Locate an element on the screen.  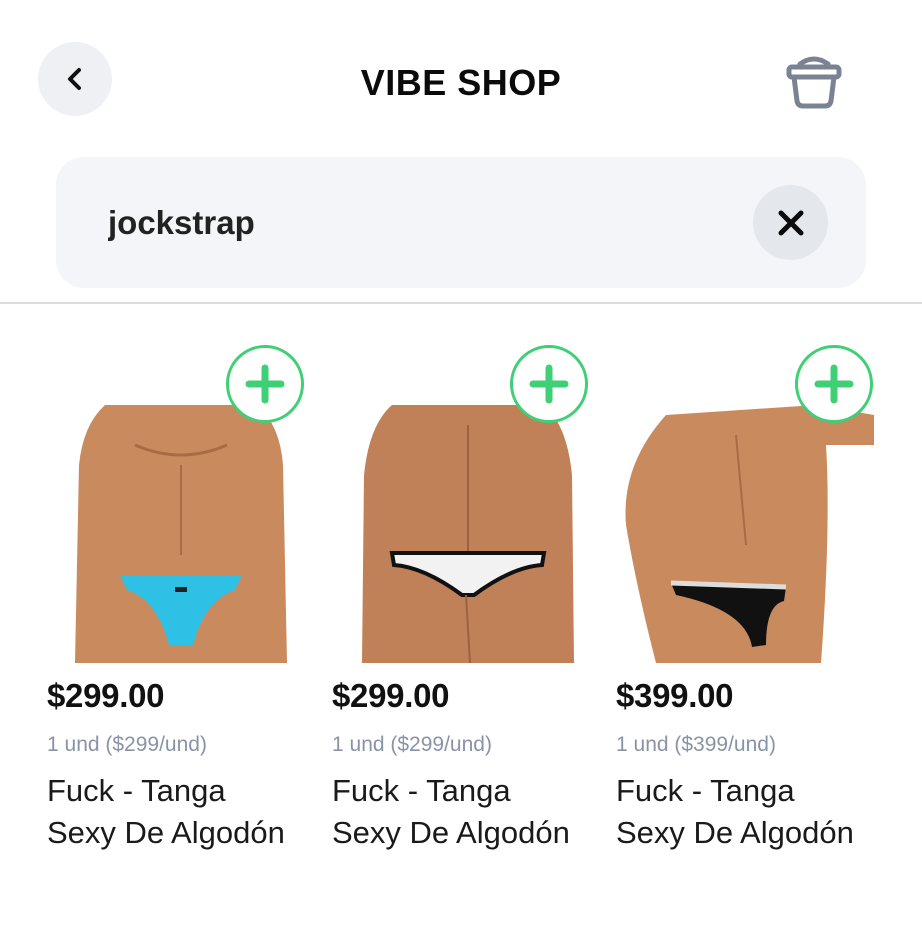
search-input is located at coordinates (418, 222).